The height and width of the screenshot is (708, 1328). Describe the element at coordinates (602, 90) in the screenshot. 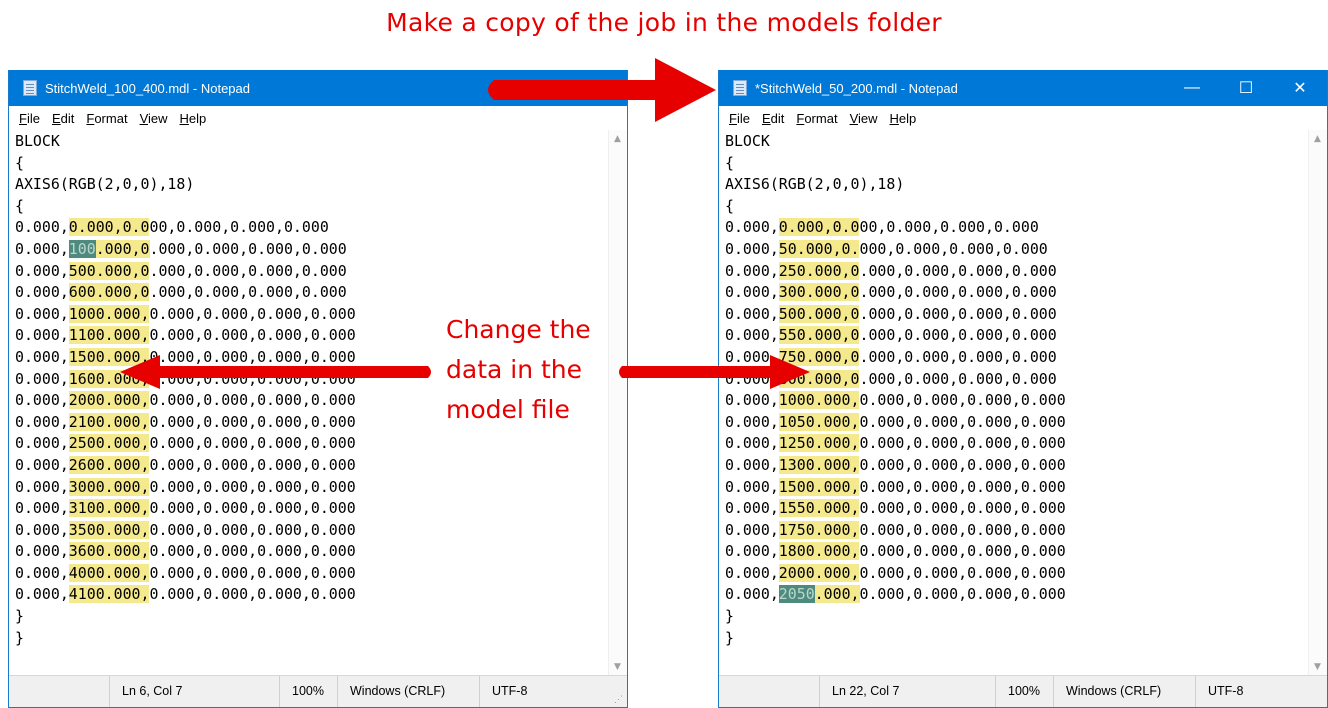

I see `copy-arrow-icon` at that location.